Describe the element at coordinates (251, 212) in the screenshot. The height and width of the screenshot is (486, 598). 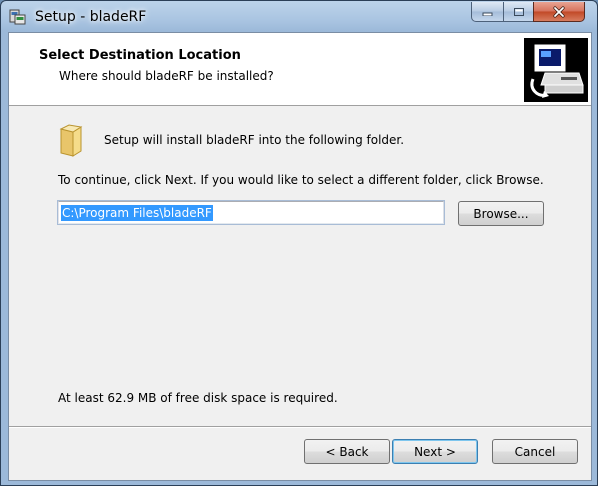
I see `destination-path-input: C:\Program Files\bladeRF` at that location.